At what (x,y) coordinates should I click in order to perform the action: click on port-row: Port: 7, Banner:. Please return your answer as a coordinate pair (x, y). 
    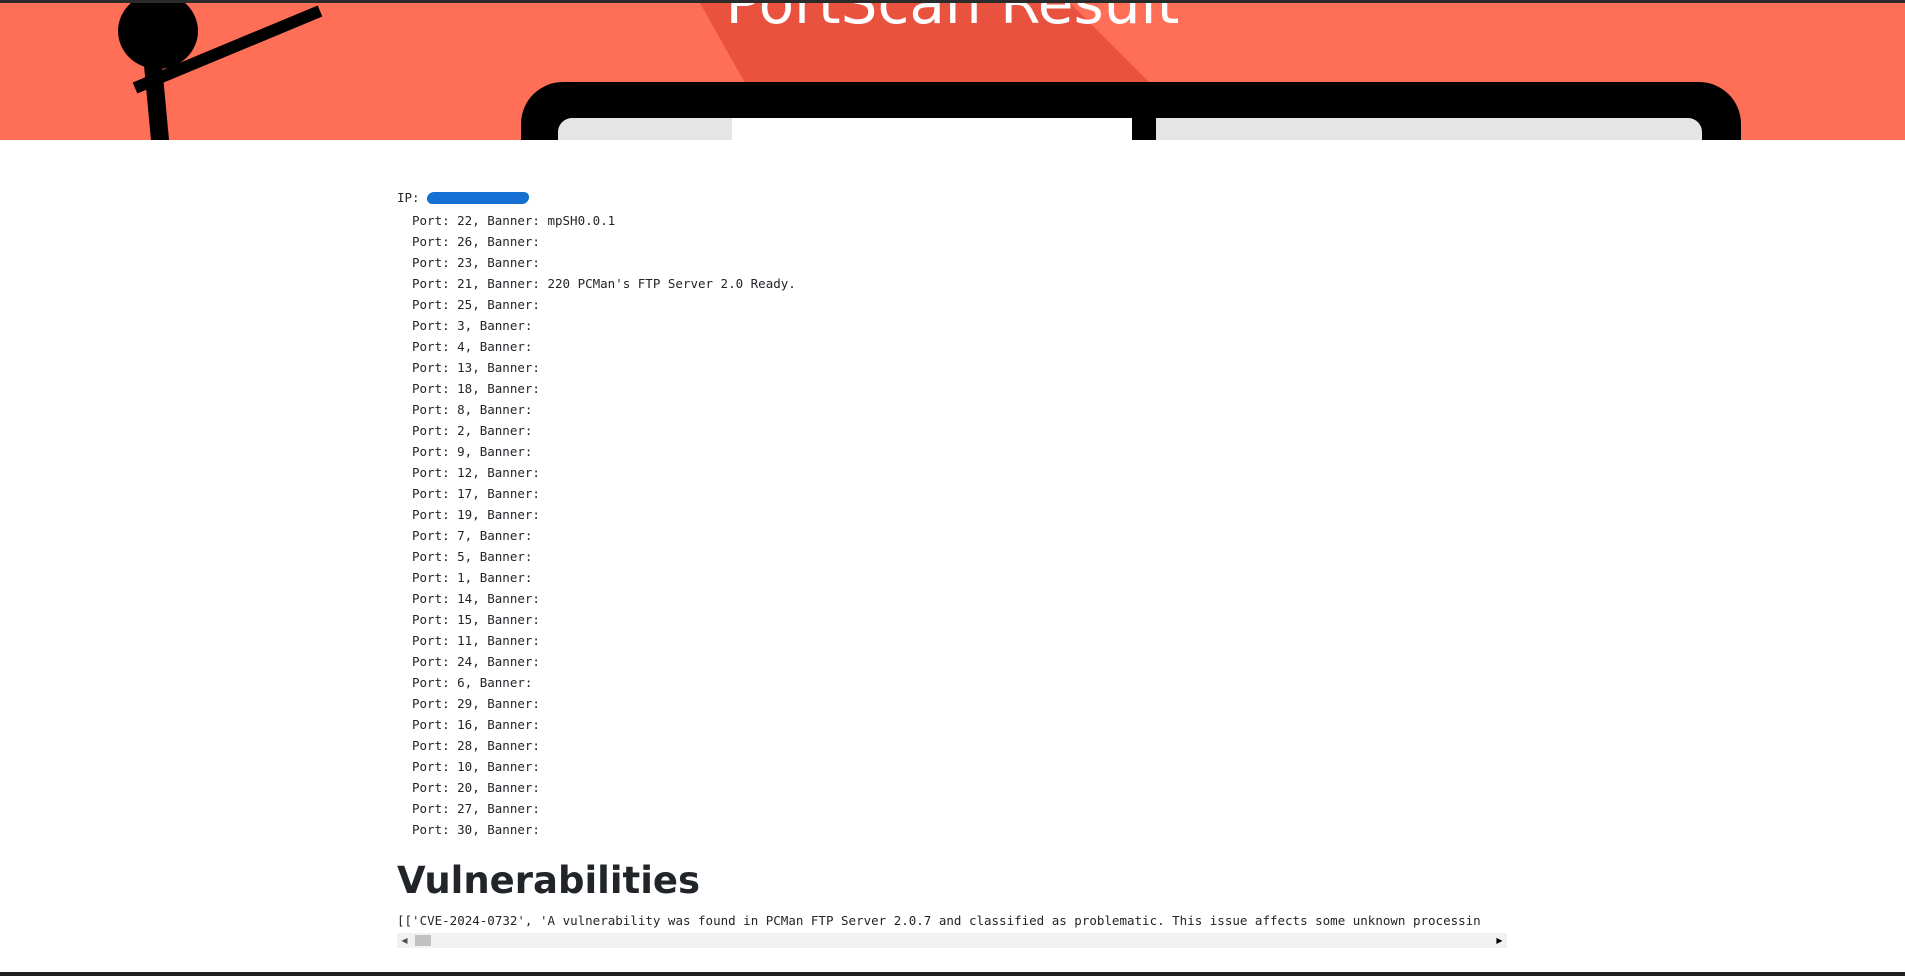
    Looking at the image, I should click on (472, 535).